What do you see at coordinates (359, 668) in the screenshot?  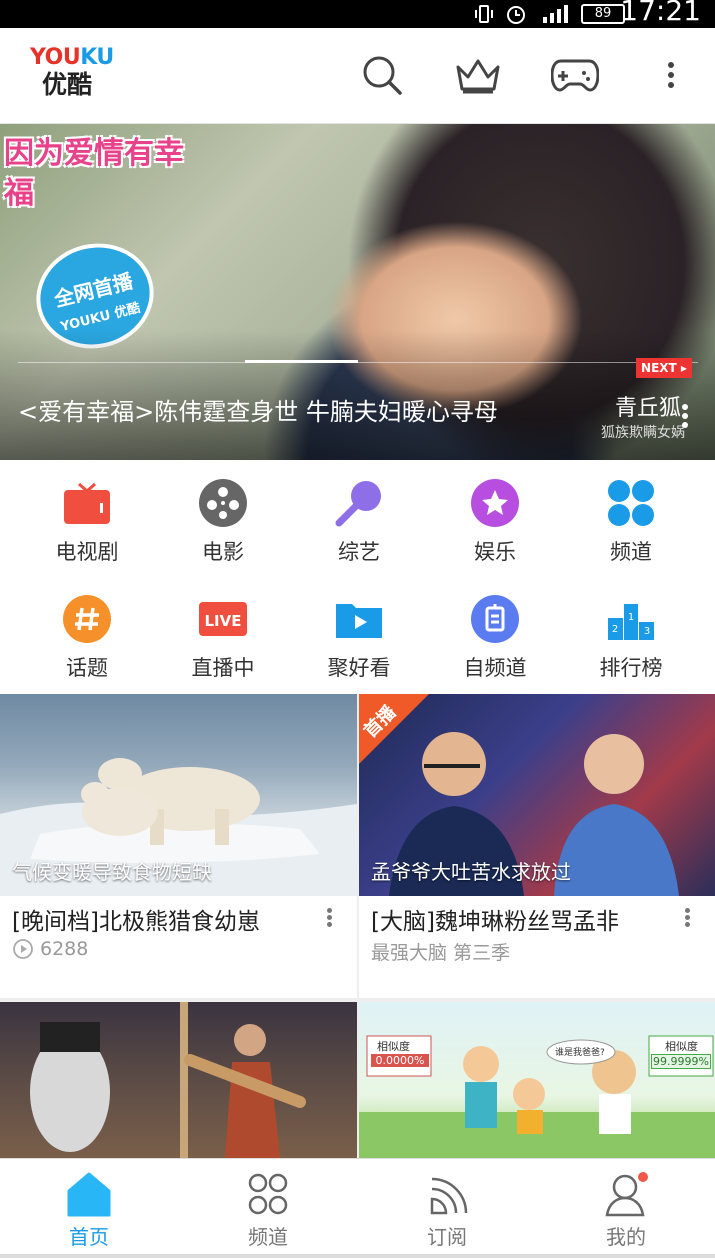 I see `category-label: 聚好看` at bounding box center [359, 668].